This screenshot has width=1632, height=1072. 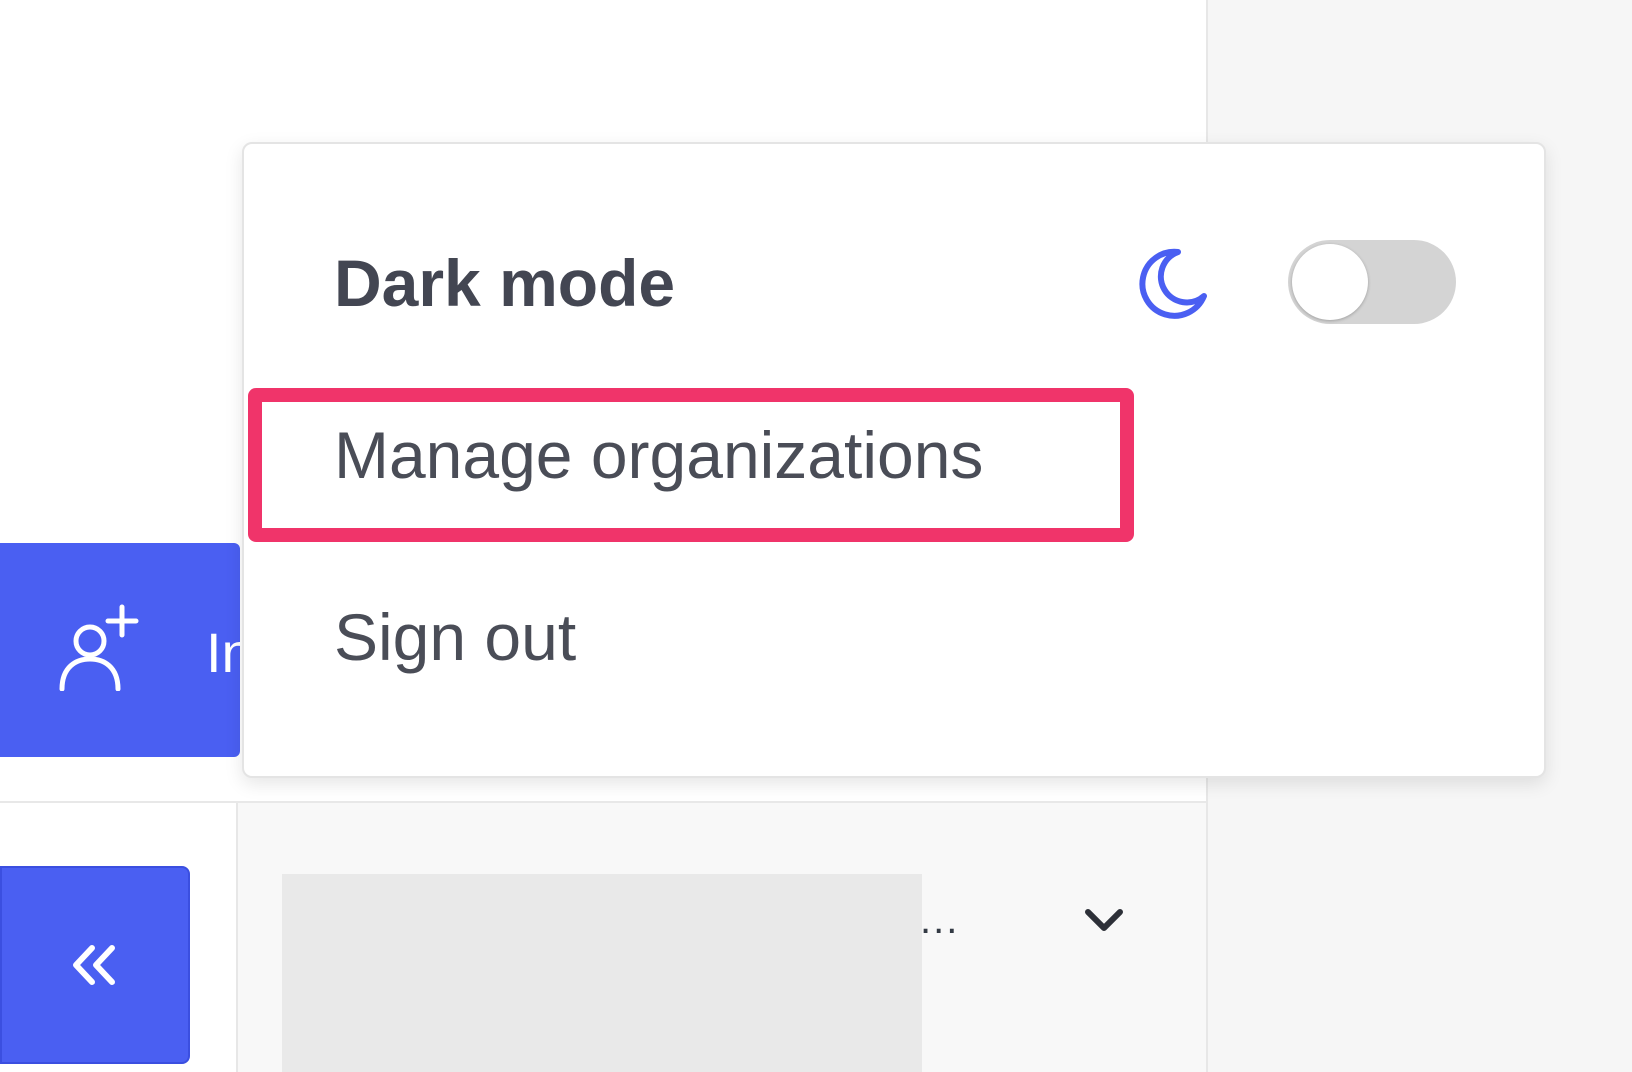 What do you see at coordinates (602, 973) in the screenshot?
I see `selector-placeholder` at bounding box center [602, 973].